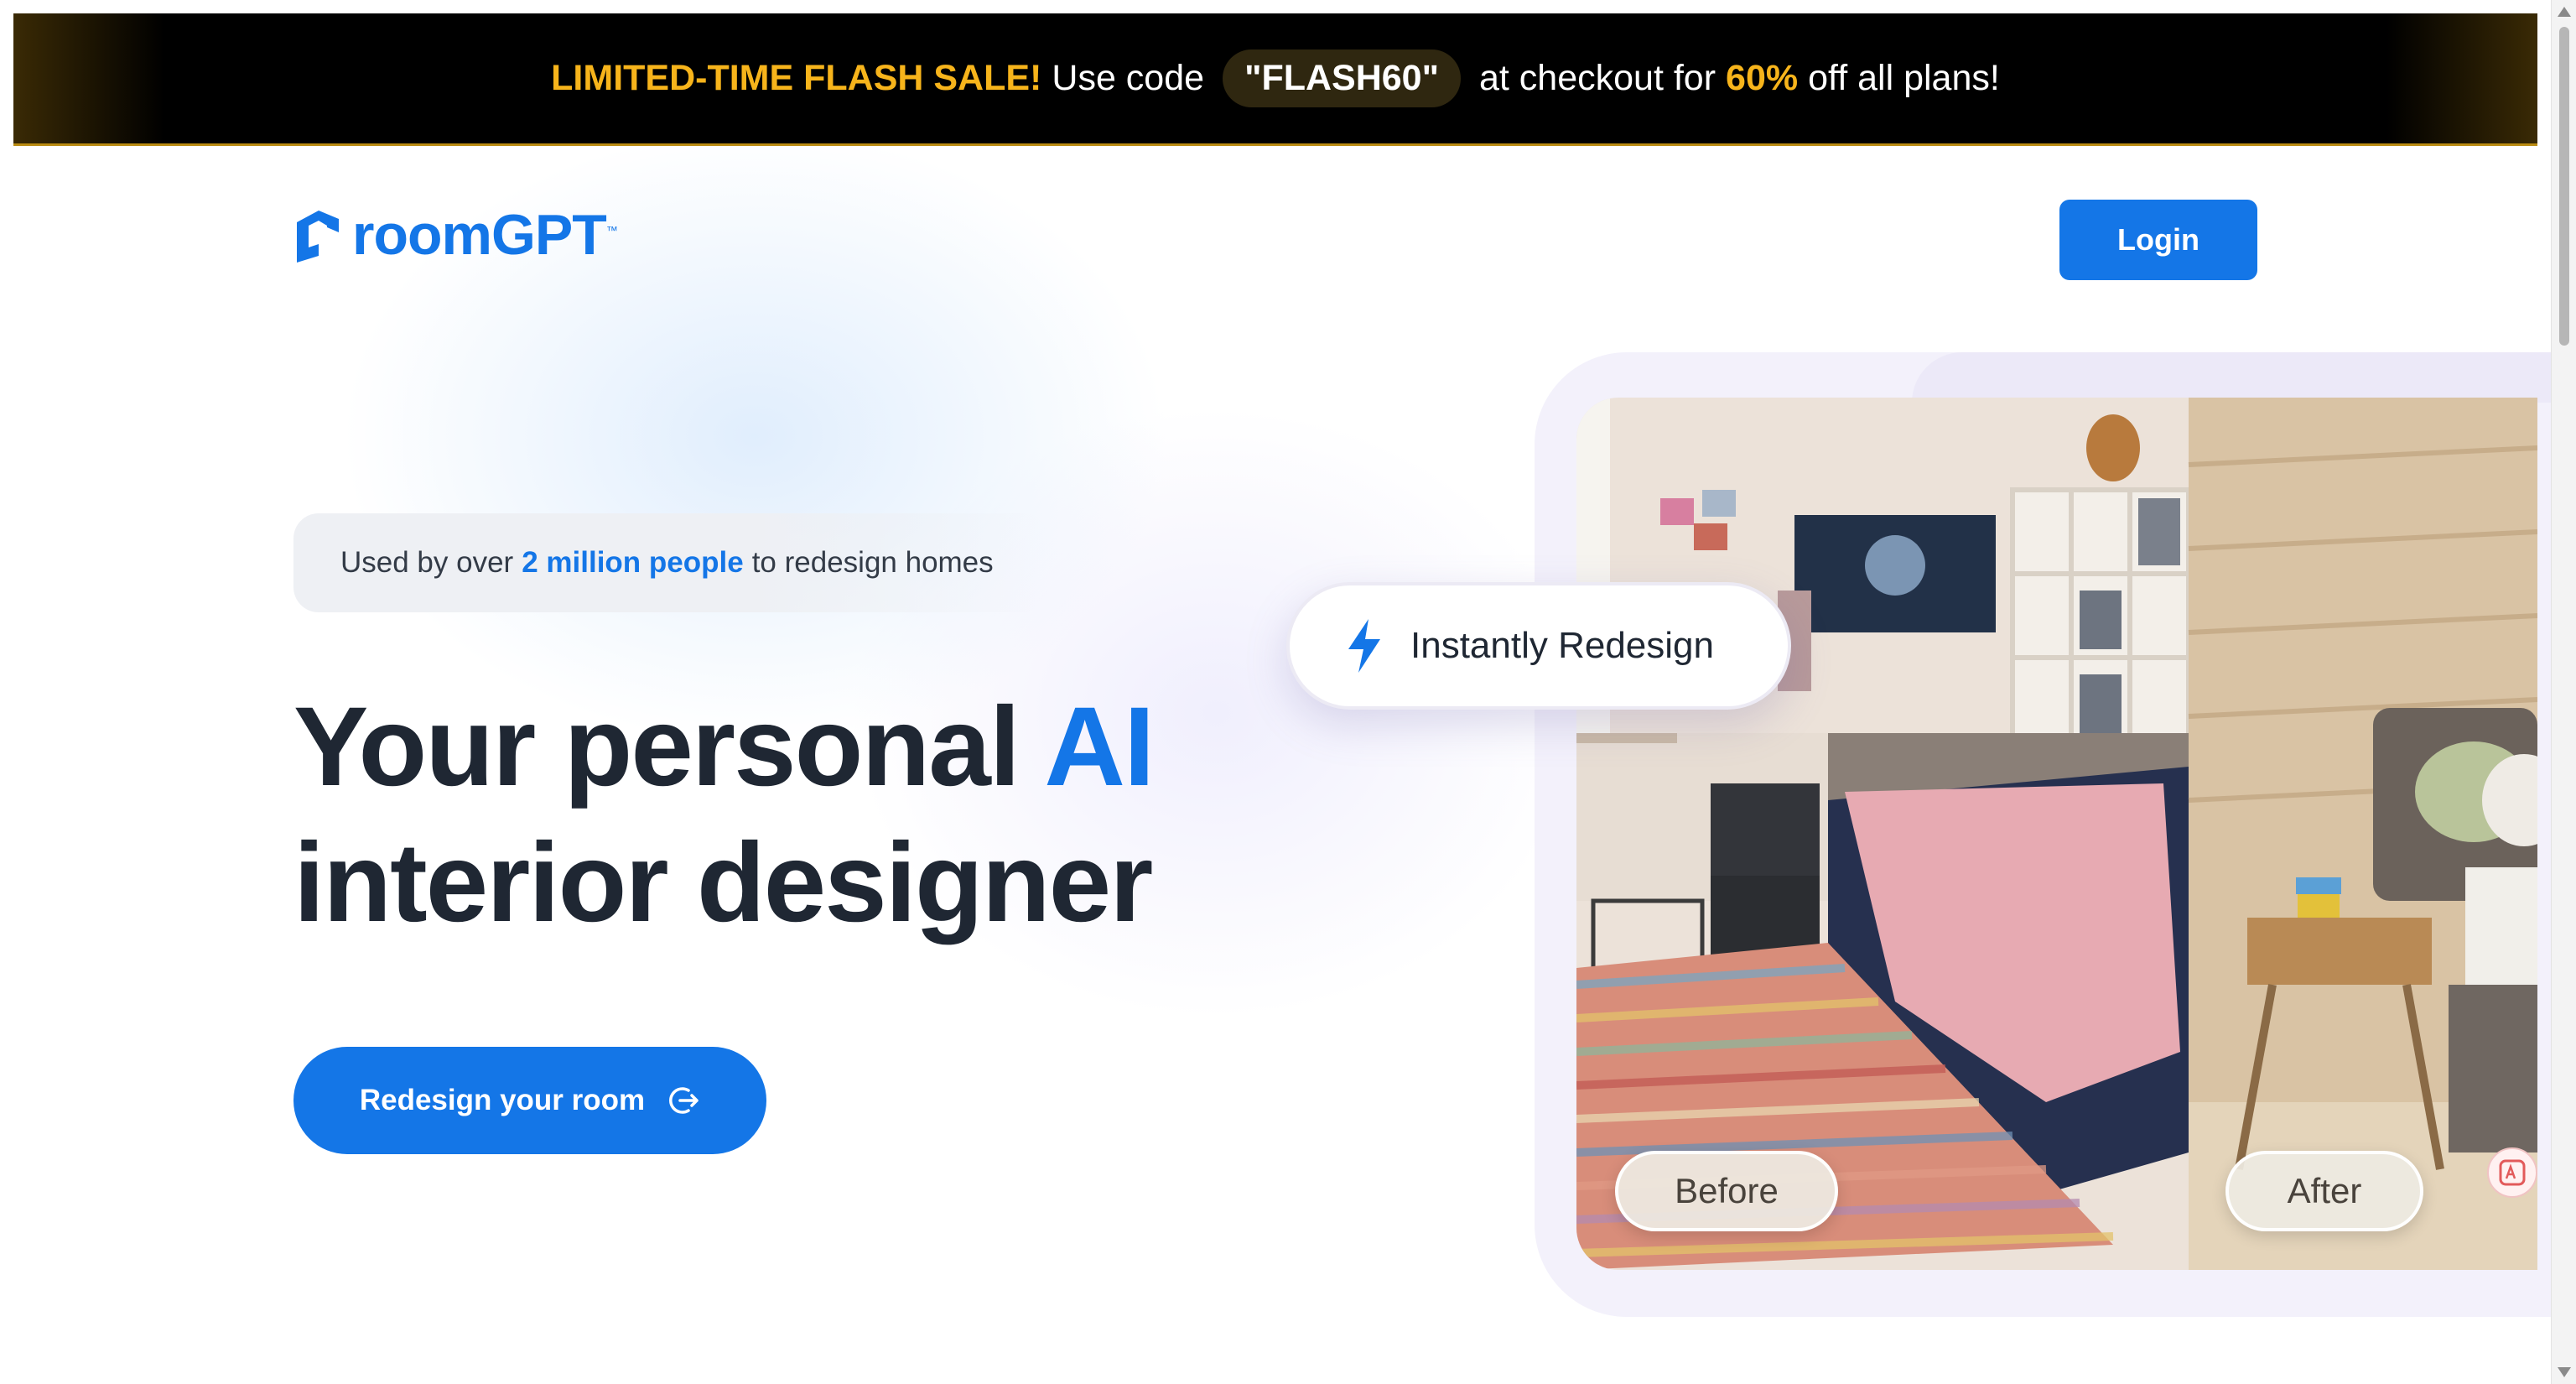 This screenshot has width=2576, height=1384. What do you see at coordinates (2564, 12) in the screenshot?
I see `scroll-up-arrow` at bounding box center [2564, 12].